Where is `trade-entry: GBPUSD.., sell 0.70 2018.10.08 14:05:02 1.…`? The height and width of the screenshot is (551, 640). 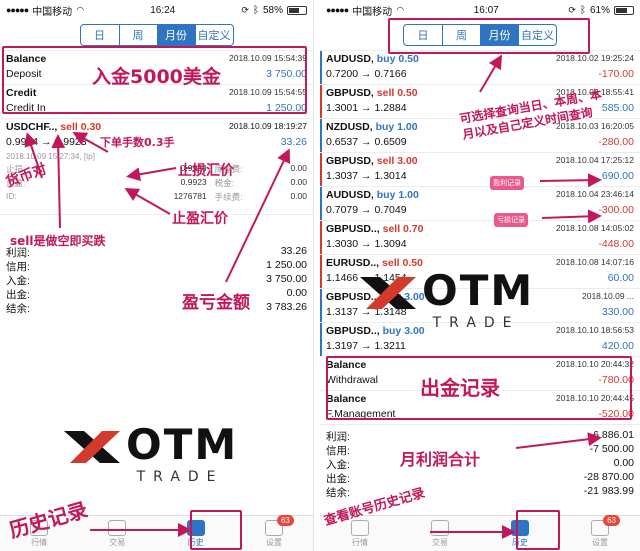
trade-entry: GBPUSD.., sell 0.70 2018.10.08 14:05:02 1.… is located at coordinates (480, 238).